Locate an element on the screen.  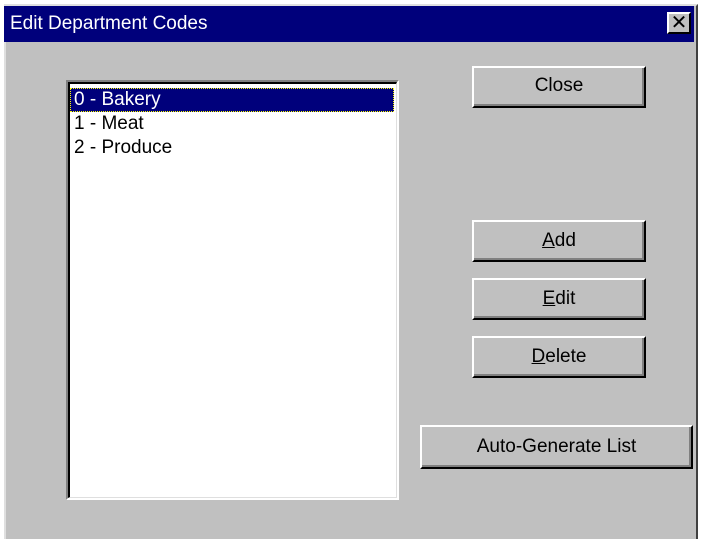
delete-label-rest: elete is located at coordinates (566, 356).